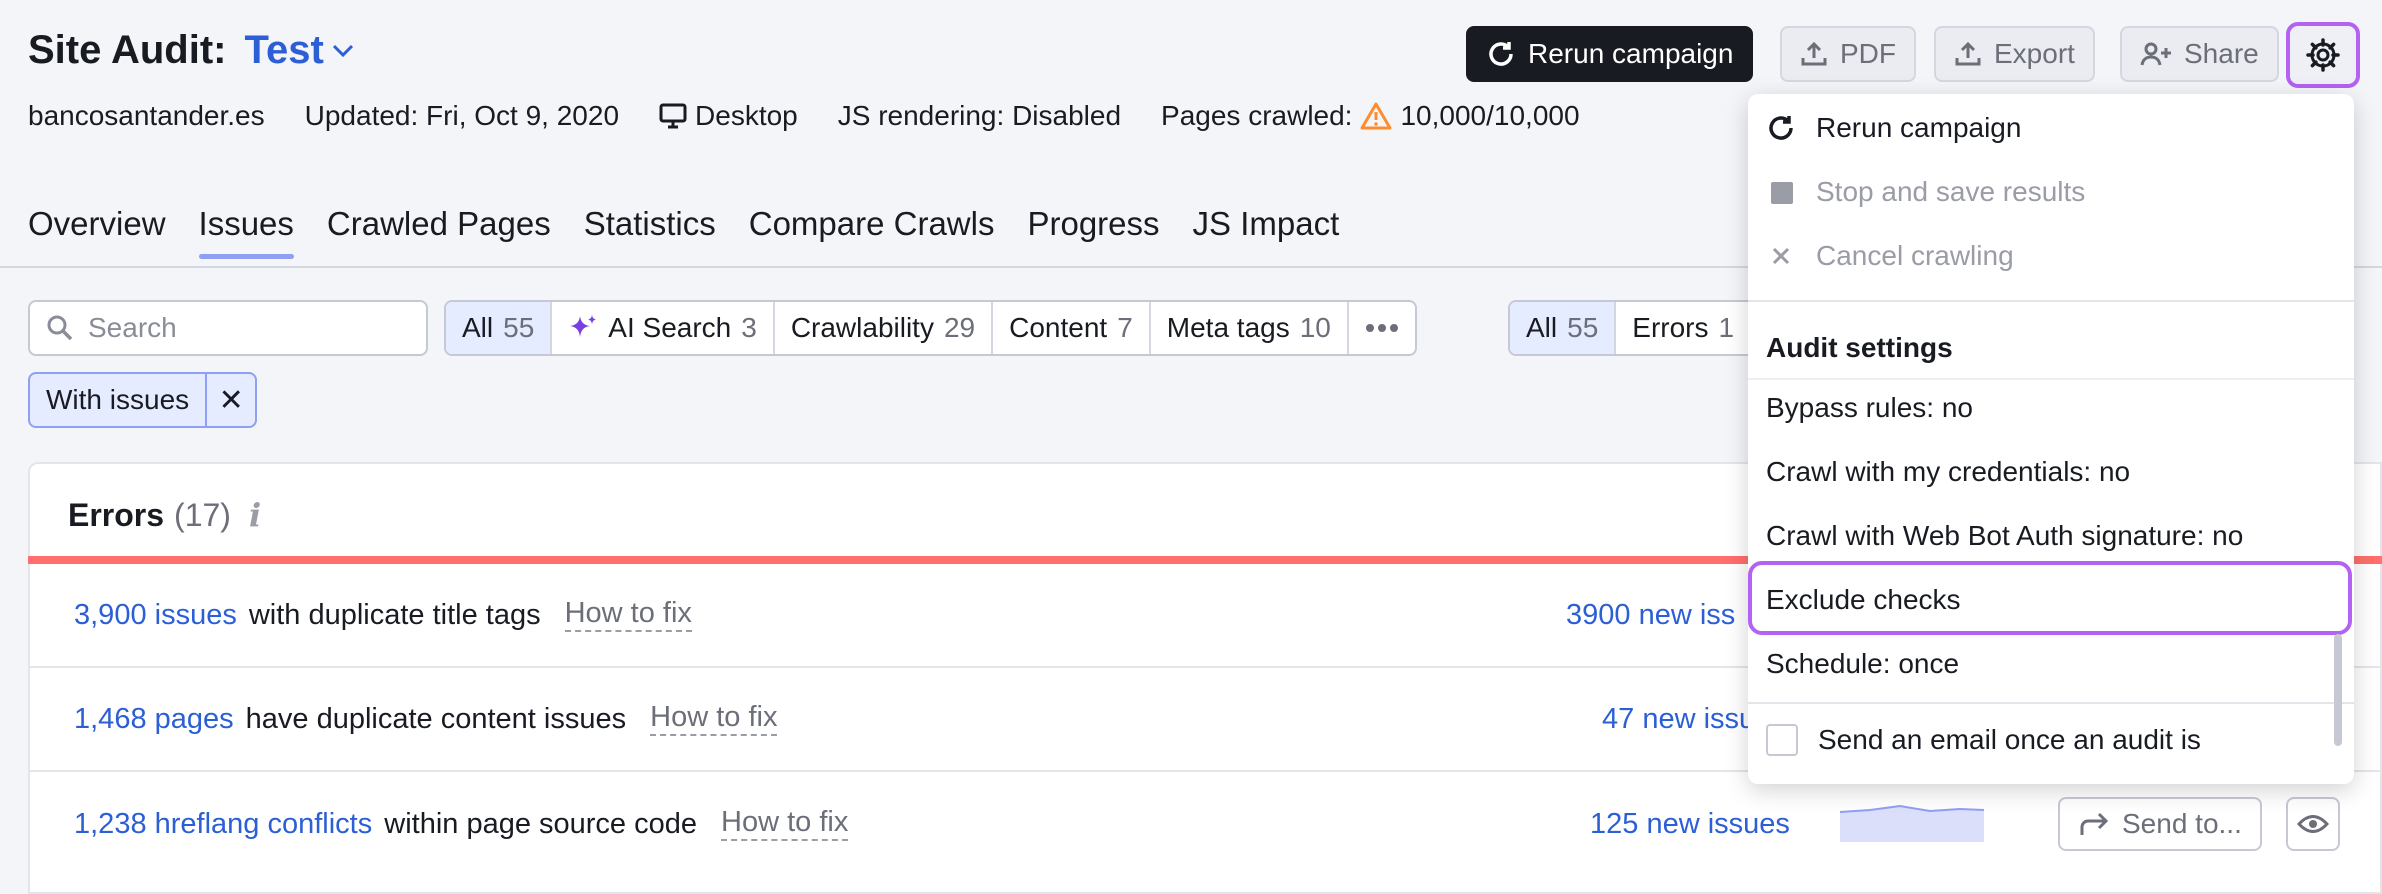 The width and height of the screenshot is (2382, 894). I want to click on issue-text: have duplicate content issues, so click(436, 718).